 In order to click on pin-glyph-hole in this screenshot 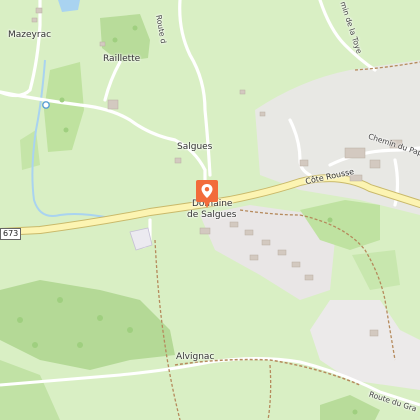, I will do `click(207, 189)`.